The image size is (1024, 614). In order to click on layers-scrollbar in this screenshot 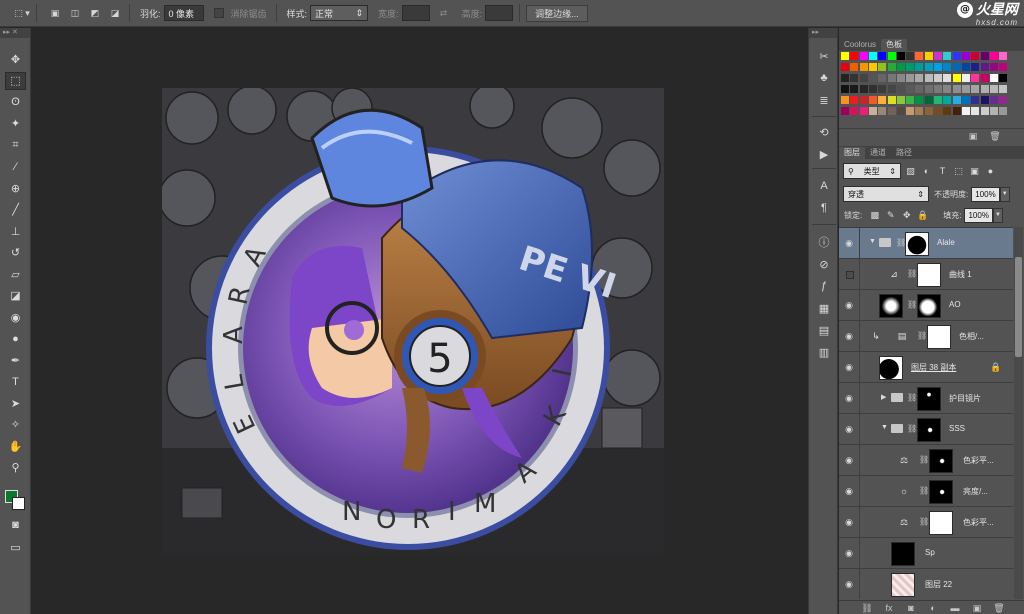, I will do `click(1018, 413)`.